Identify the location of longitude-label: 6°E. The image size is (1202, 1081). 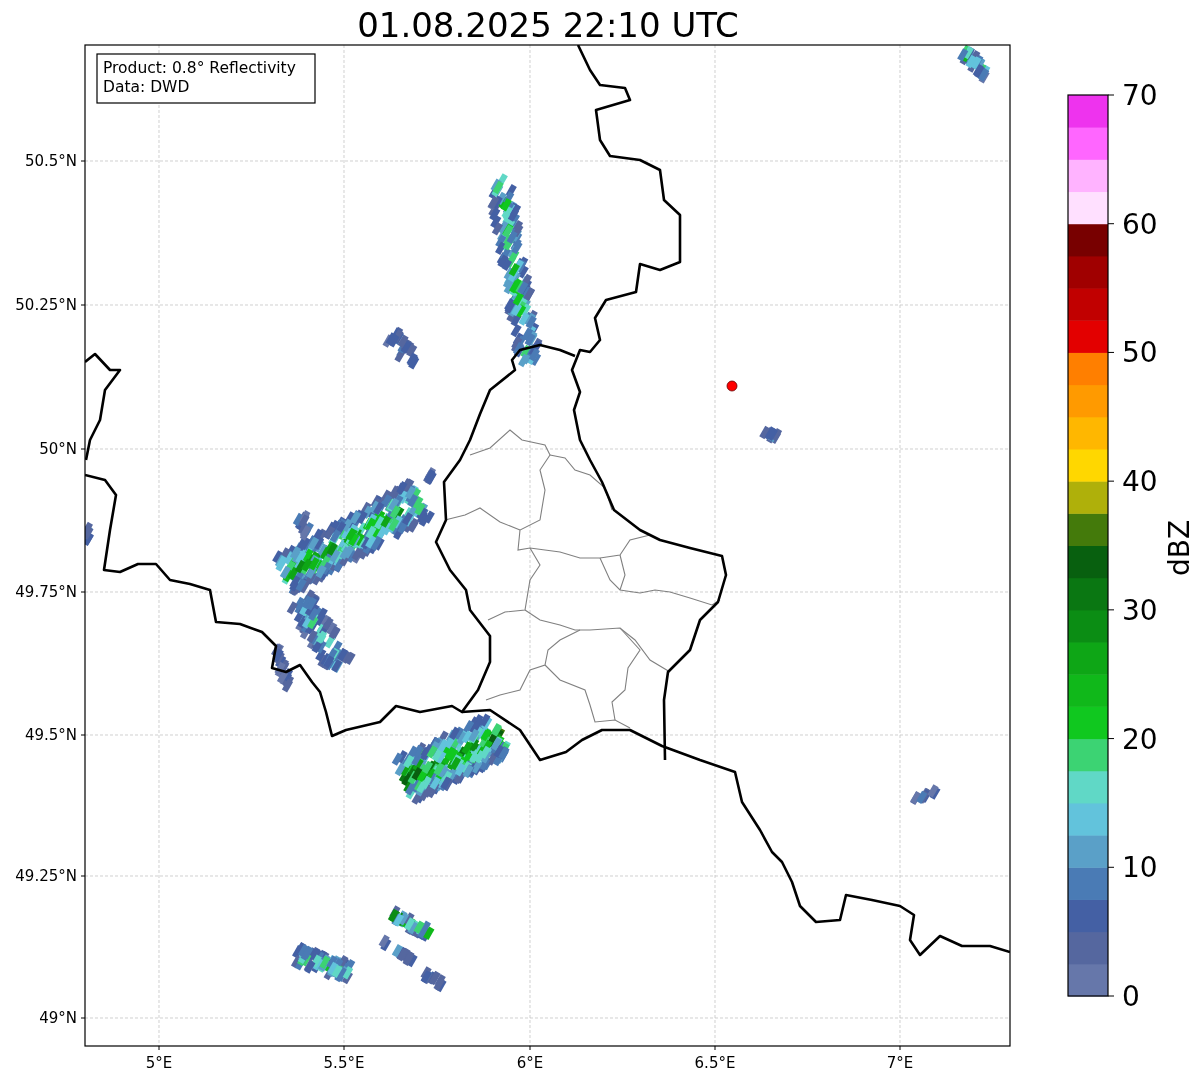
(530, 1063).